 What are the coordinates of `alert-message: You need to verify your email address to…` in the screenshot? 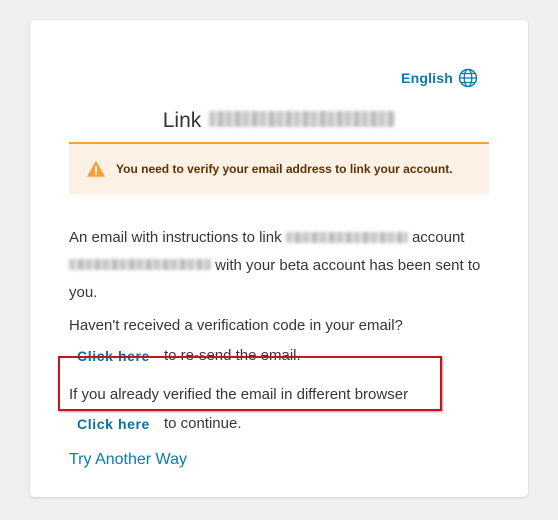 It's located at (284, 169).